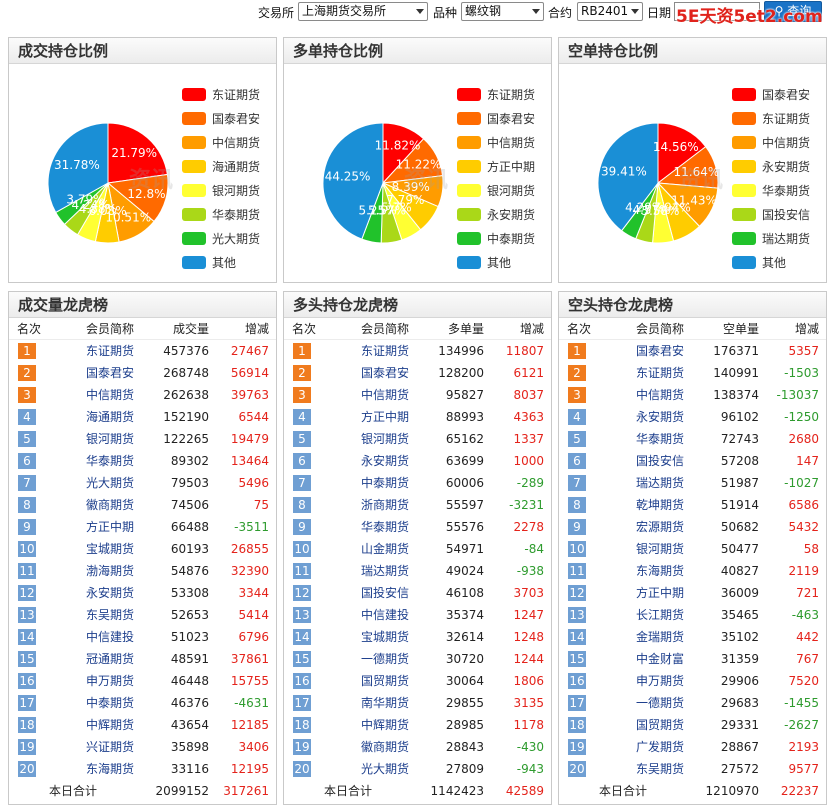 The width and height of the screenshot is (834, 805). I want to click on change-cell: -2627, so click(801, 725).